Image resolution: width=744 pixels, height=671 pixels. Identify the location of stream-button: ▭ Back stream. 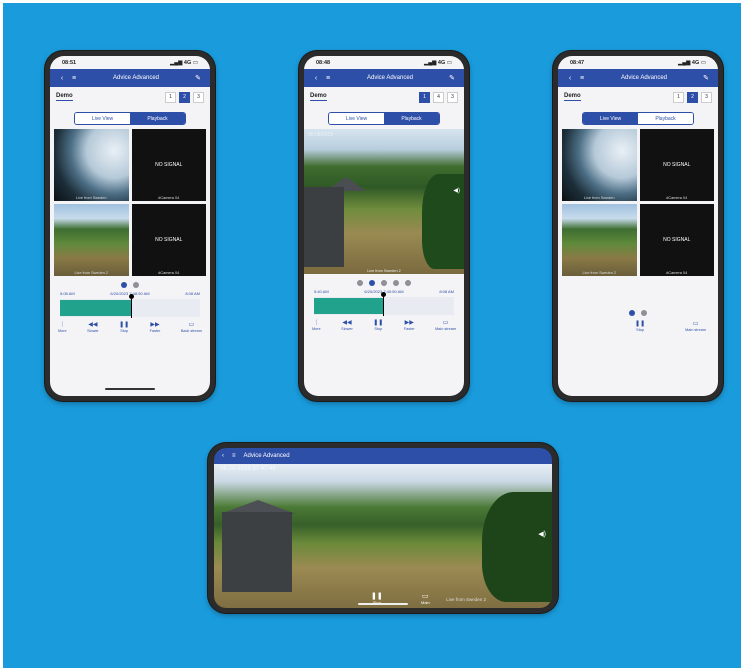
(191, 327).